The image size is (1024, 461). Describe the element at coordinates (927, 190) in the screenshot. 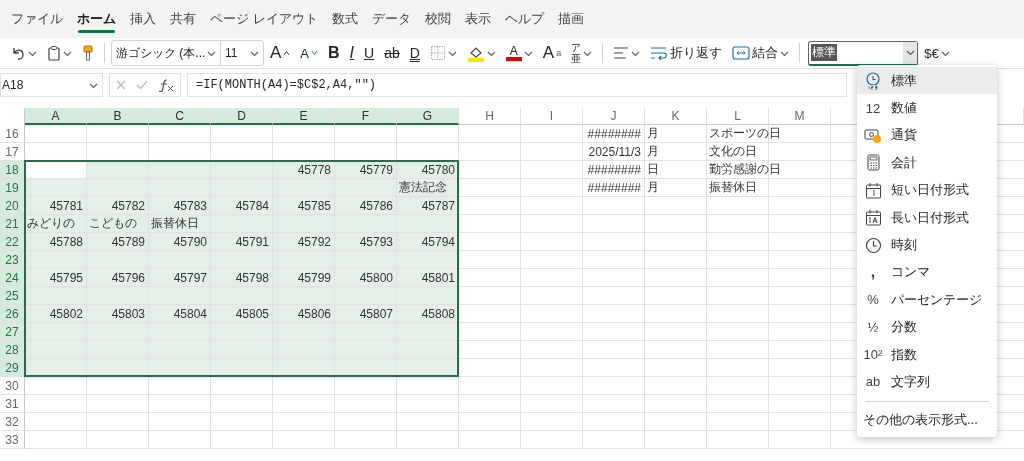

I see `menu-item: 短い日付形式` at that location.